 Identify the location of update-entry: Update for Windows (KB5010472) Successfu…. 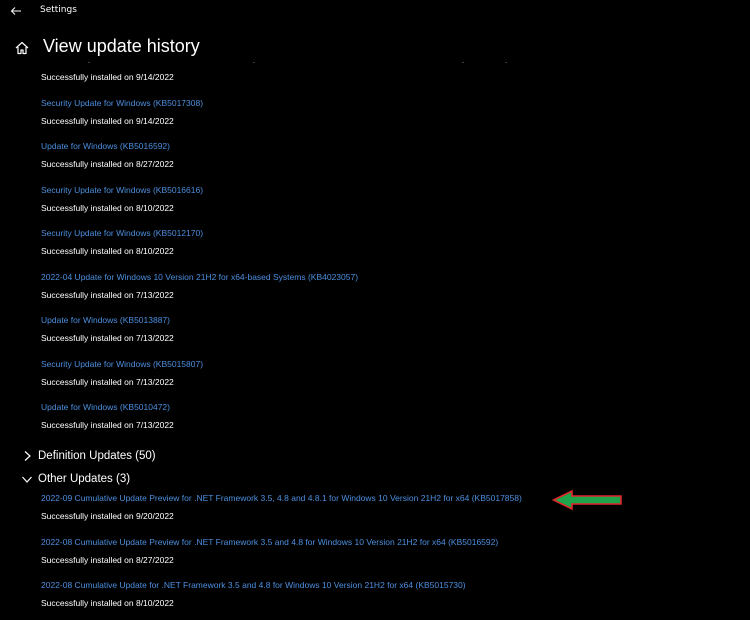
(107, 416).